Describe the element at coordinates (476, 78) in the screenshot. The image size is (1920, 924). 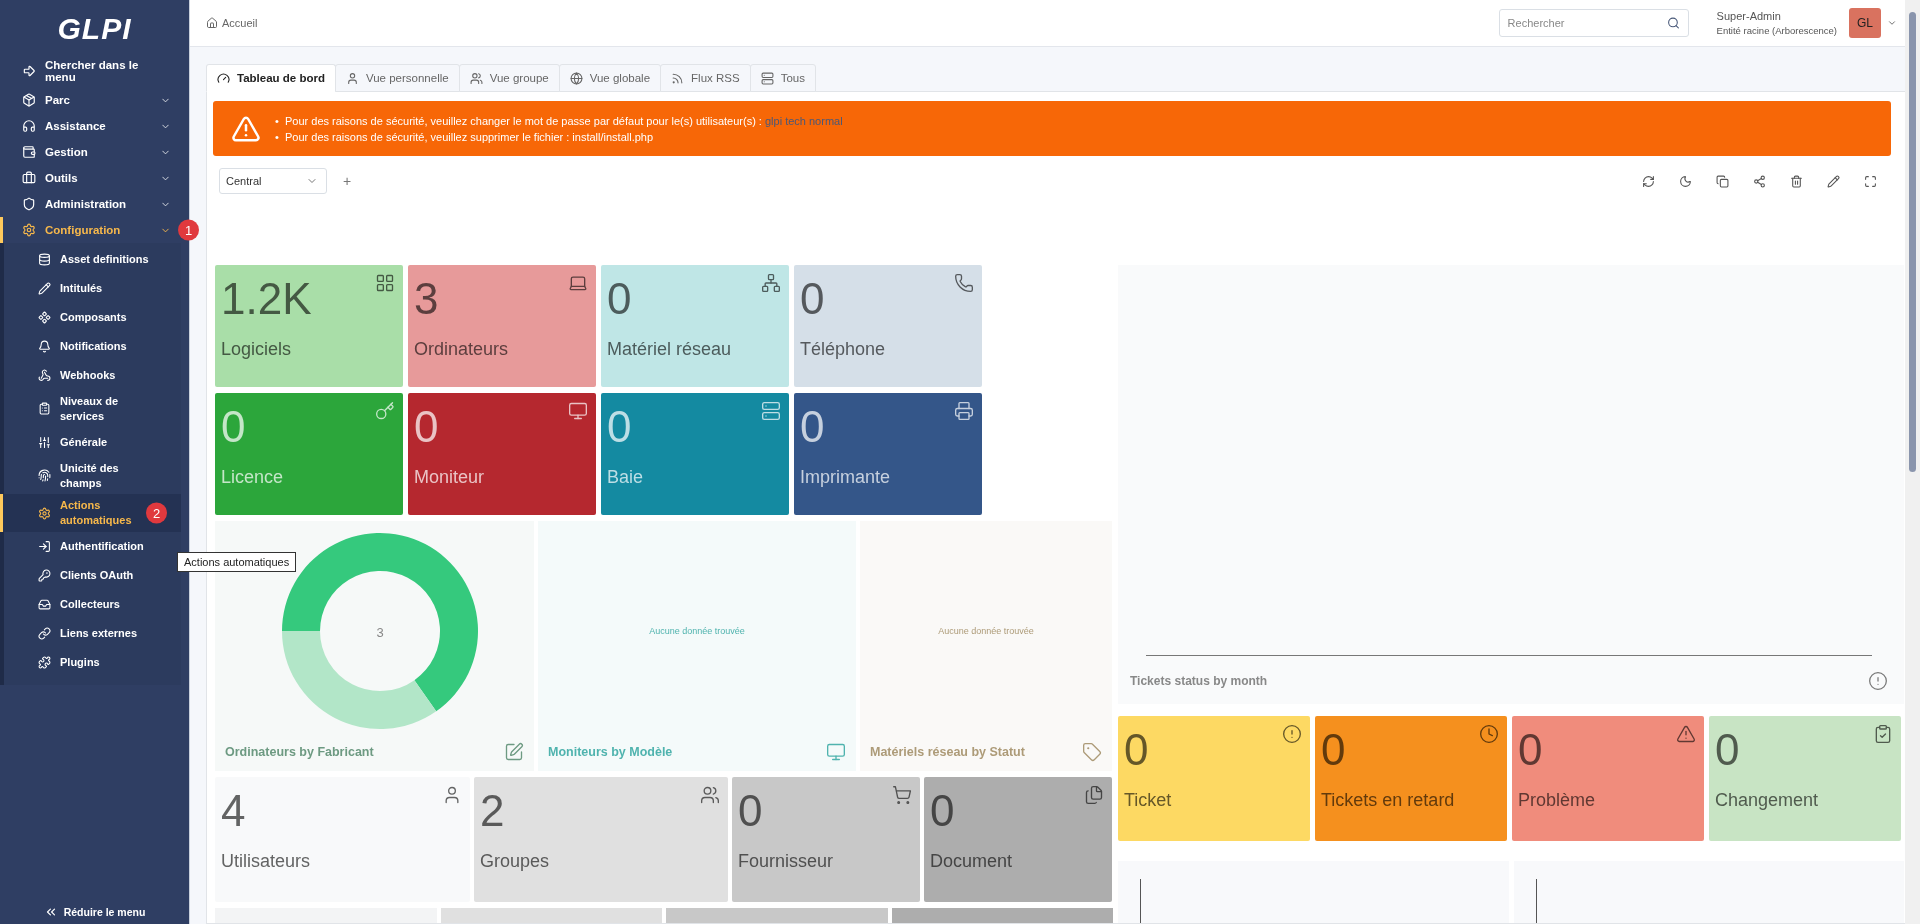
I see `users-icon` at that location.